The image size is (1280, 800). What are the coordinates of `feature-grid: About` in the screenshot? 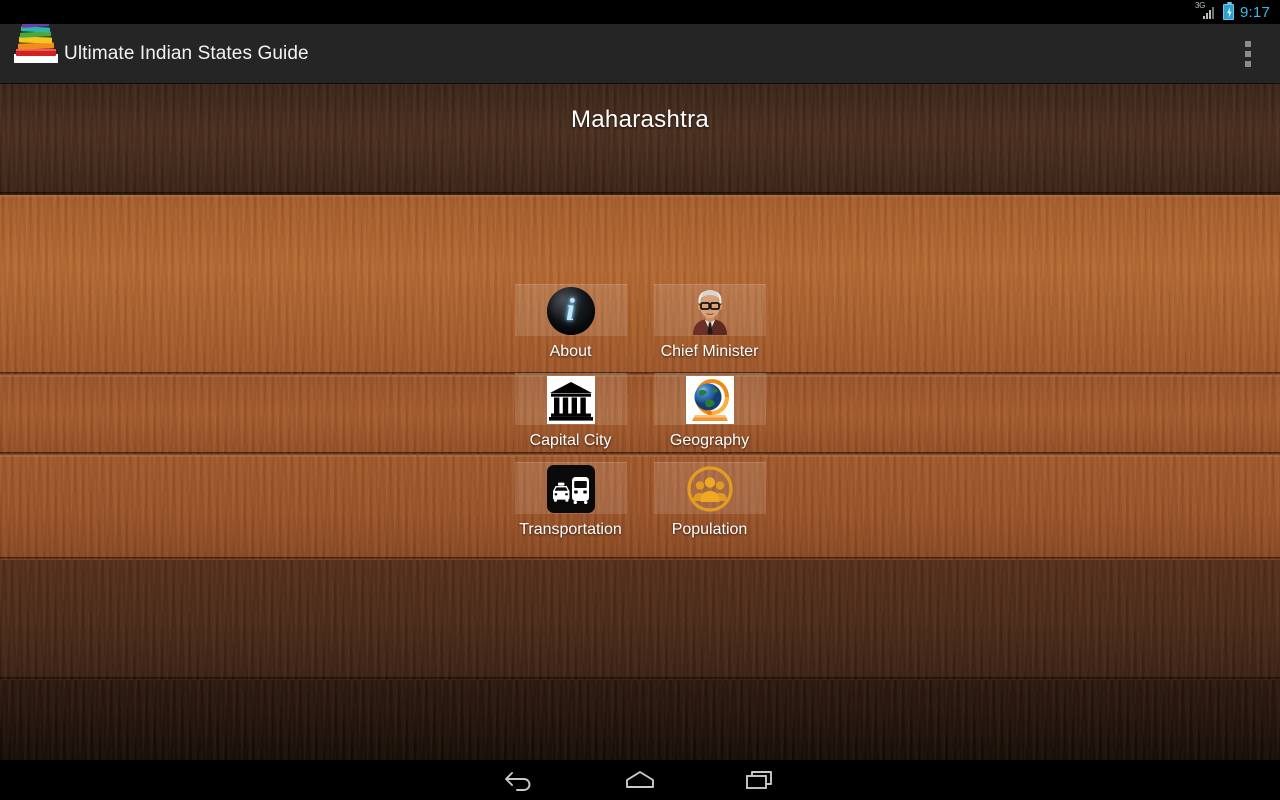 It's located at (640, 417).